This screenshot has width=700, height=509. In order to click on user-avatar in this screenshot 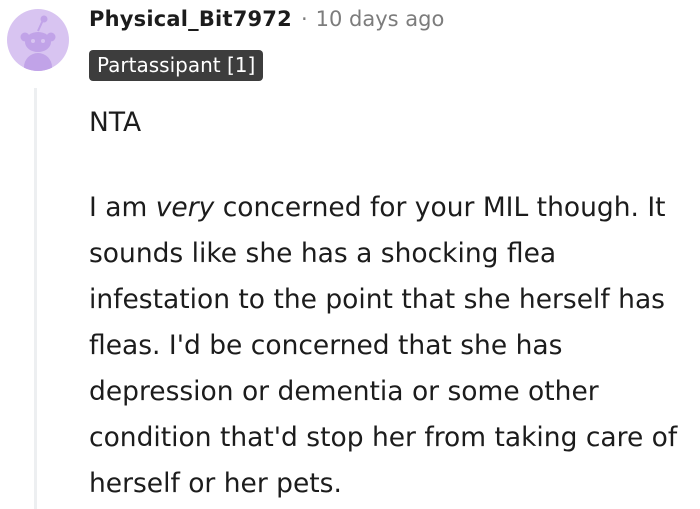, I will do `click(38, 40)`.